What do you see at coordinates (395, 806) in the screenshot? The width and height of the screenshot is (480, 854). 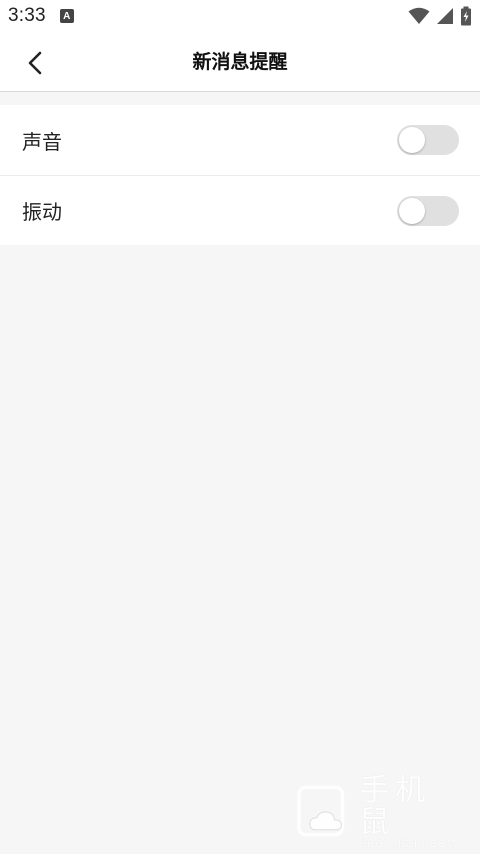 I see `watermark-cn: 手机鼠` at bounding box center [395, 806].